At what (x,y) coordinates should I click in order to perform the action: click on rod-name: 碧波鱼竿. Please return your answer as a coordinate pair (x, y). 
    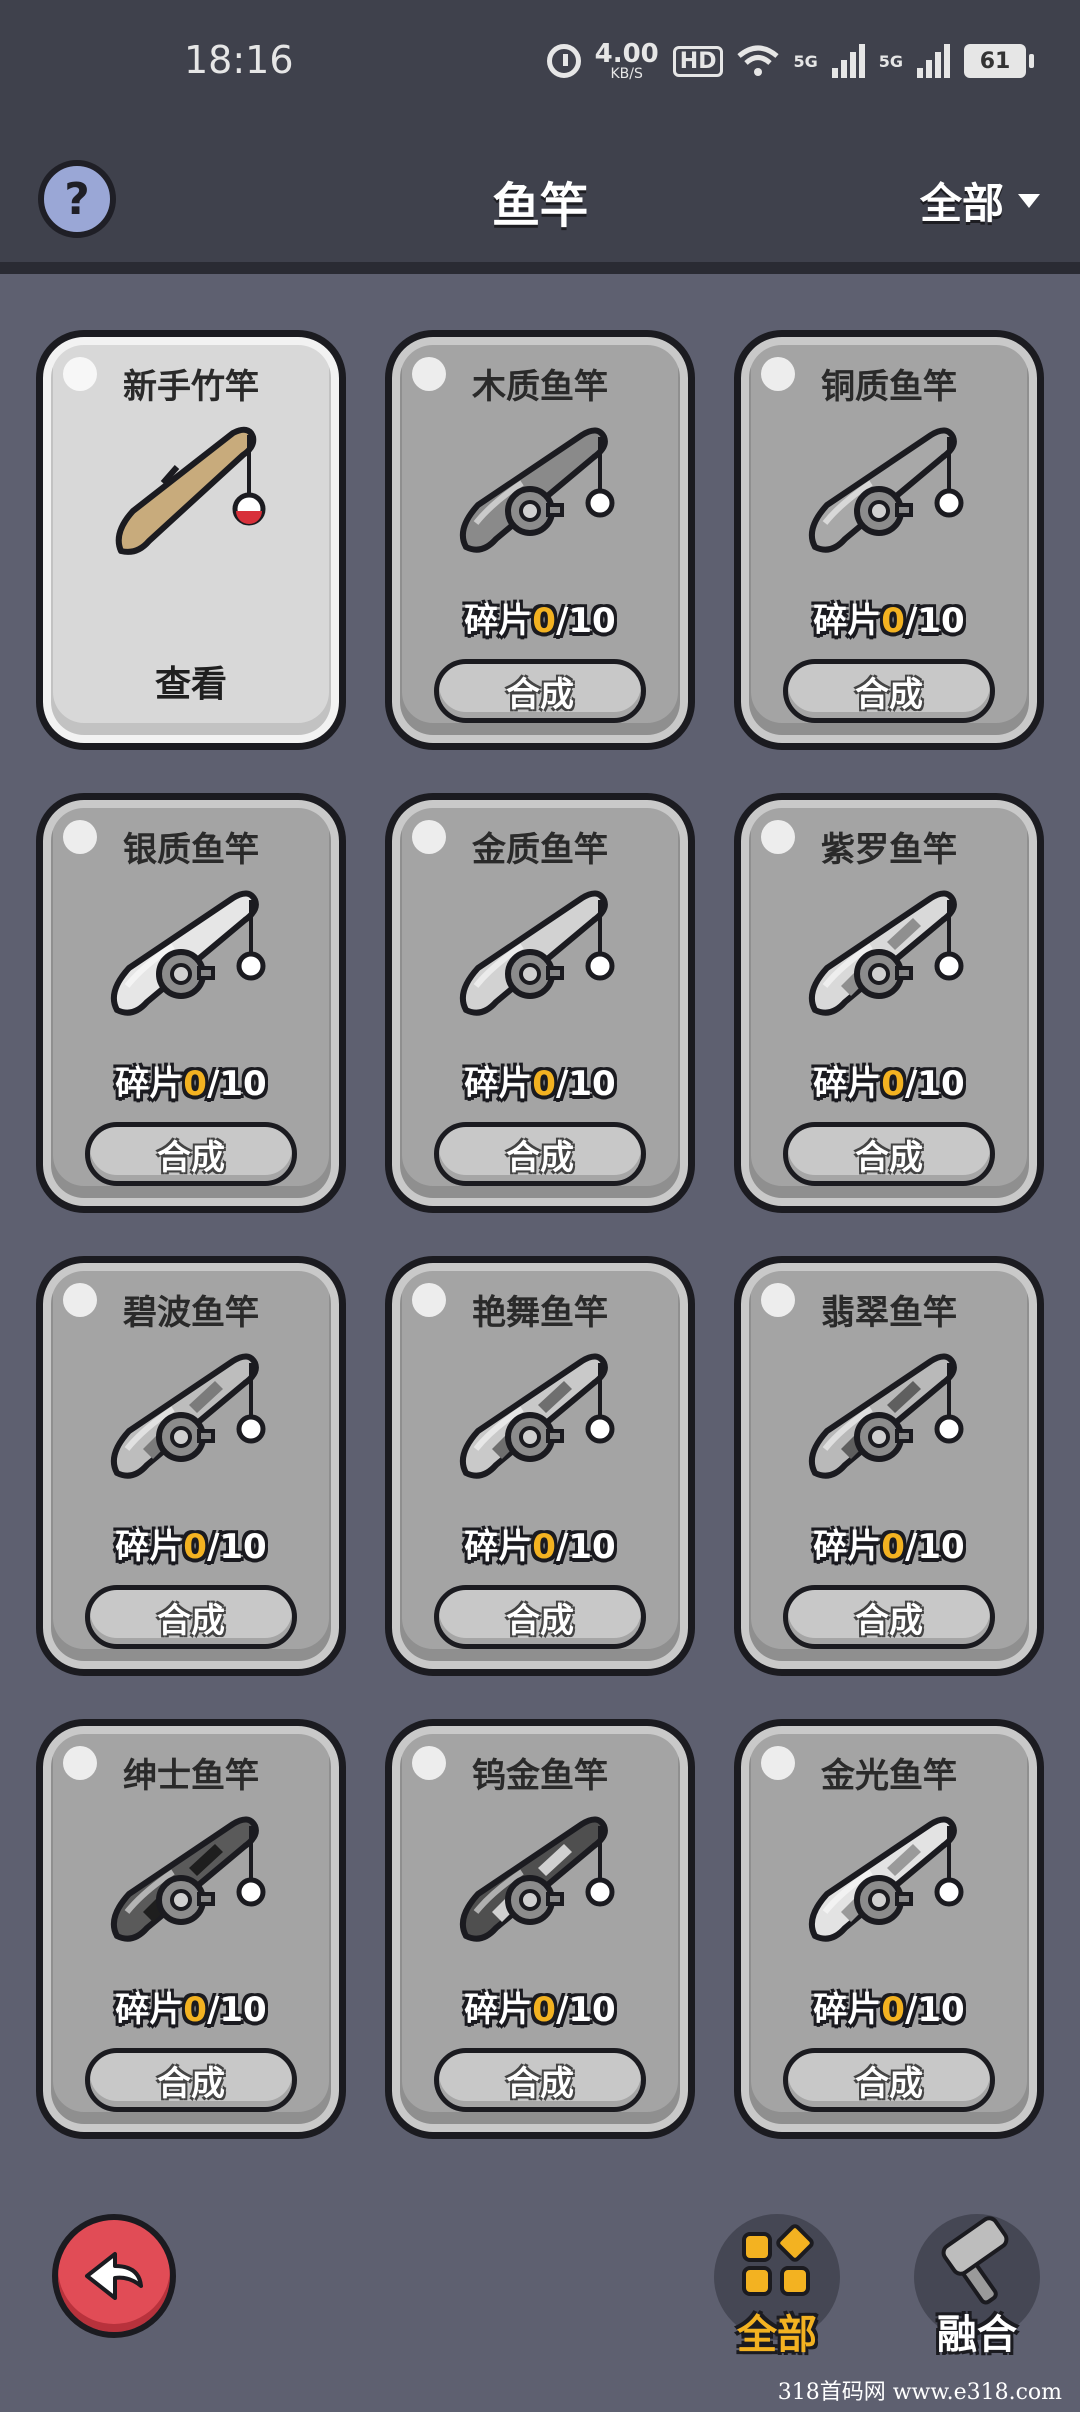
    Looking at the image, I should click on (191, 1313).